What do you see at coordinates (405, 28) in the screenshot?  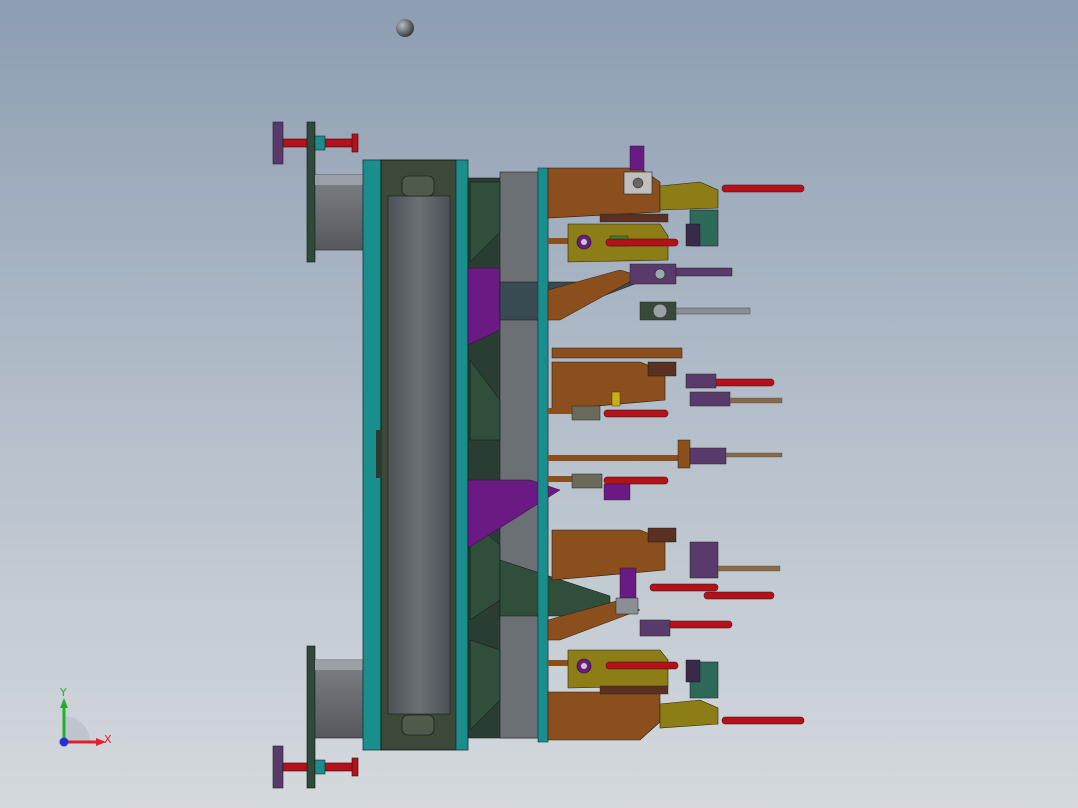 I see `rotate-center-sphere` at bounding box center [405, 28].